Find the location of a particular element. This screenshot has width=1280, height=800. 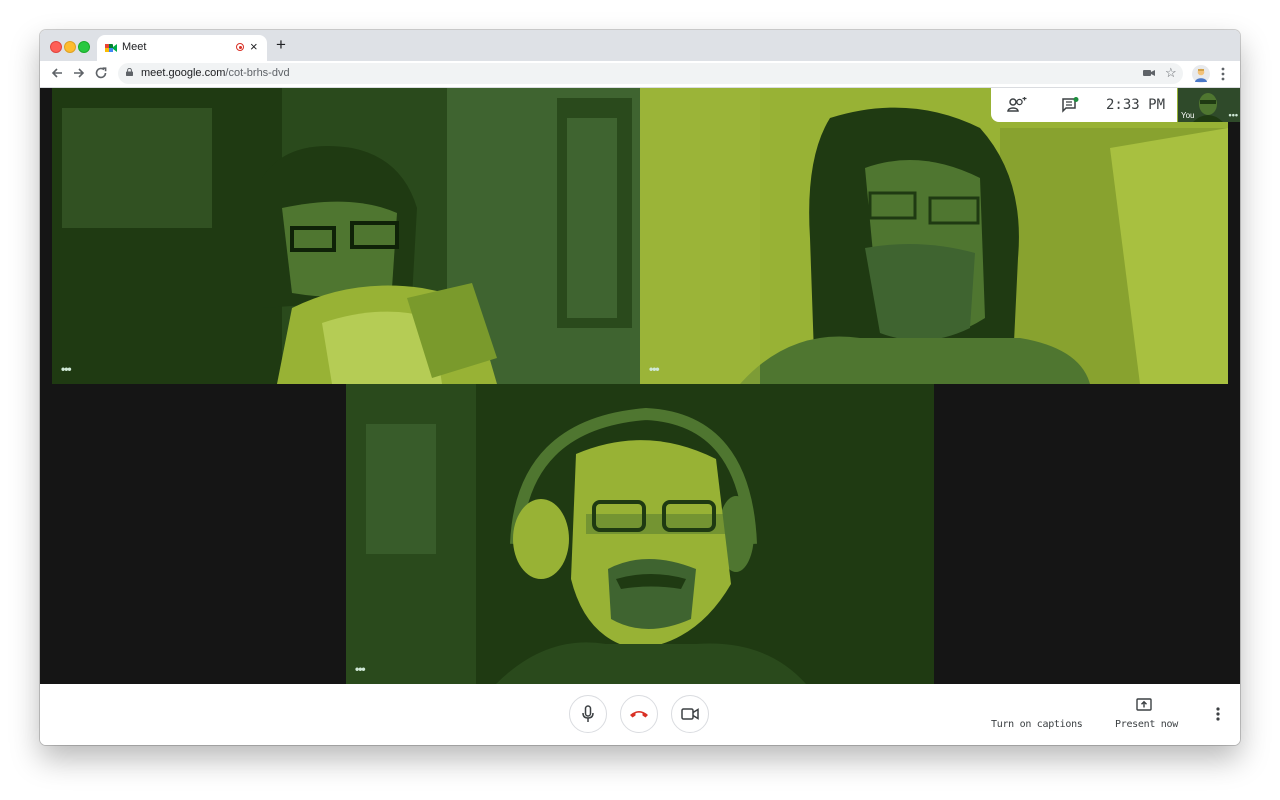

back-arrow-icon is located at coordinates (57, 73).